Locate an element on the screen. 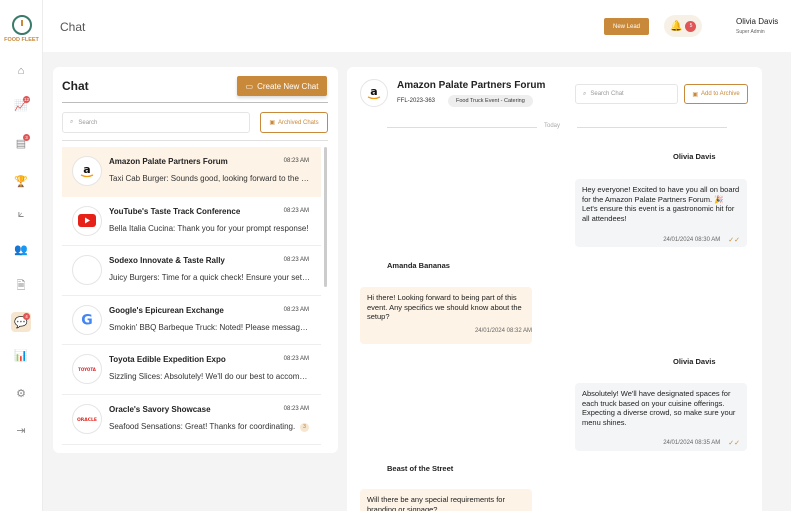  google-logo-icon: G is located at coordinates (87, 319).